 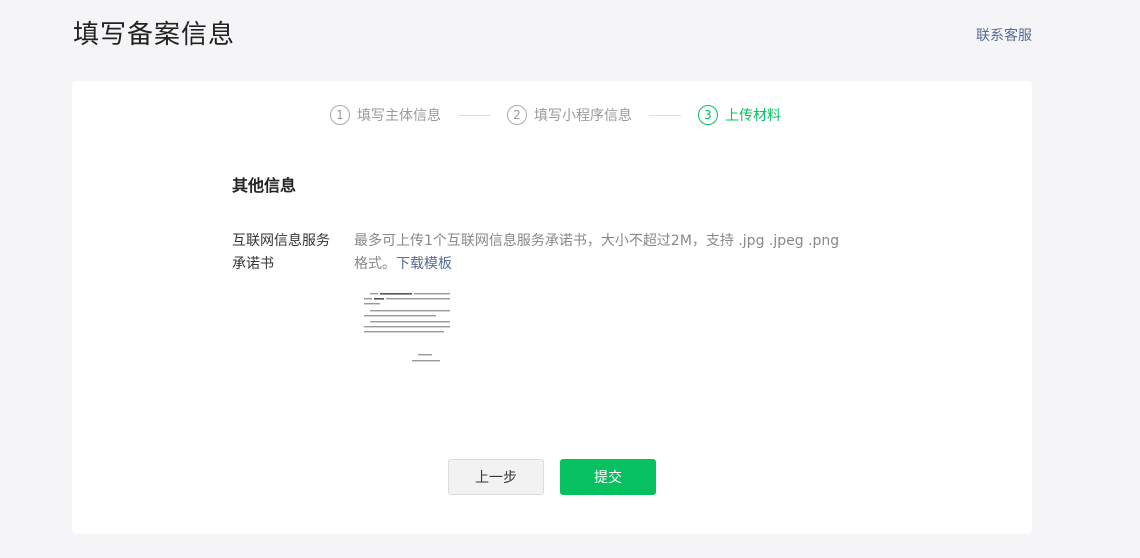 I want to click on step-1: 1 填写主体信息, so click(x=385, y=115).